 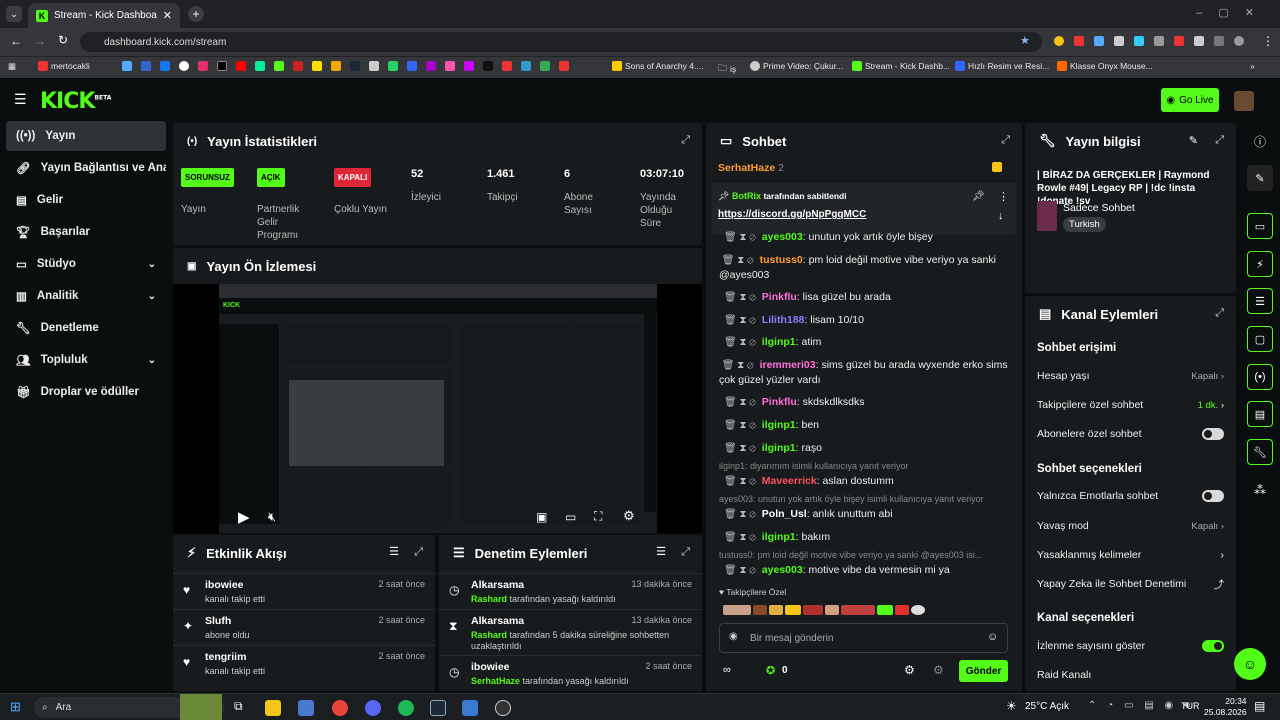 What do you see at coordinates (992, 637) in the screenshot?
I see `emoji-icon: ☺` at bounding box center [992, 637].